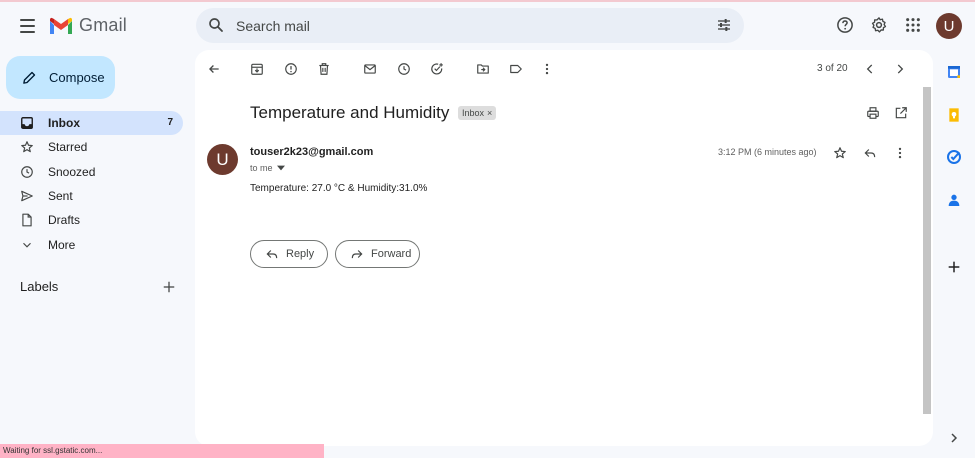 Image resolution: width=975 pixels, height=458 pixels. Describe the element at coordinates (170, 122) in the screenshot. I see `unread-count-badge: 7` at that location.